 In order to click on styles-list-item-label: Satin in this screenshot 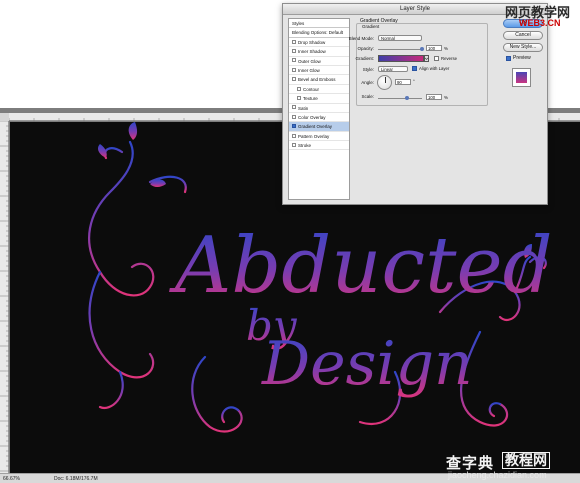, I will do `click(303, 108)`.